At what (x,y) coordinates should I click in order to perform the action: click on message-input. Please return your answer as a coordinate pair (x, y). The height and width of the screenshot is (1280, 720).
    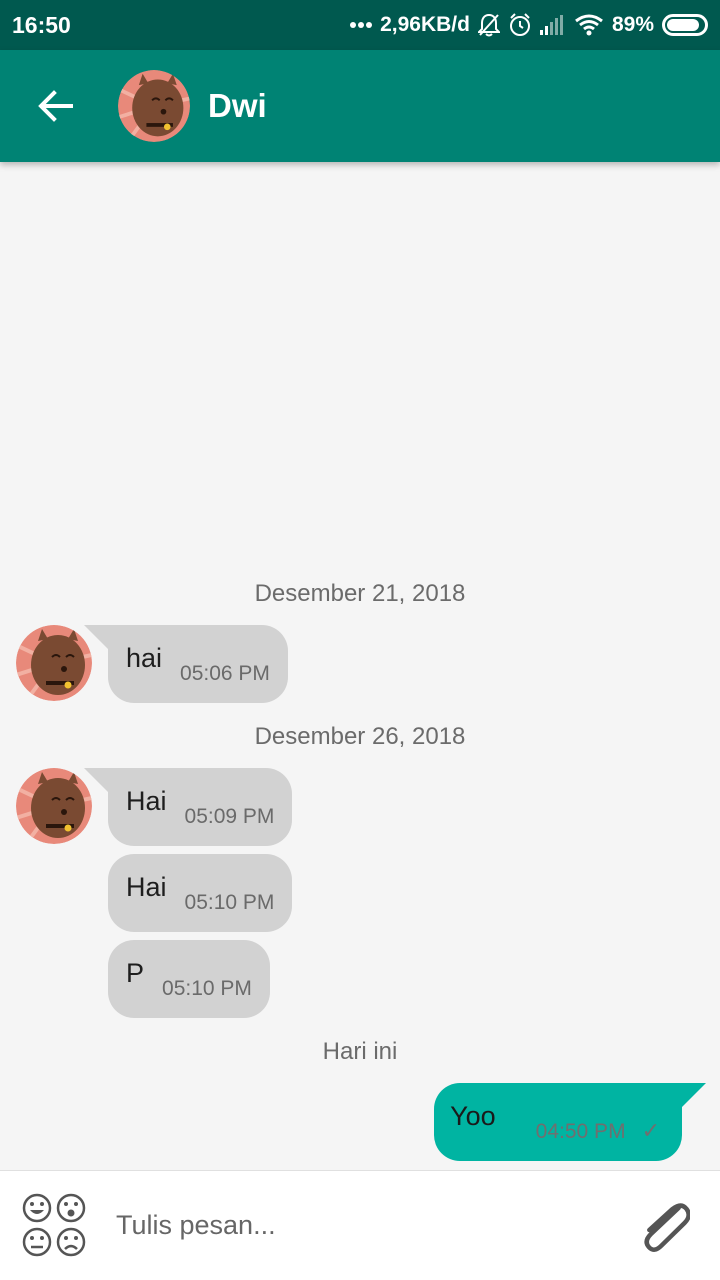
    Looking at the image, I should click on (375, 1225).